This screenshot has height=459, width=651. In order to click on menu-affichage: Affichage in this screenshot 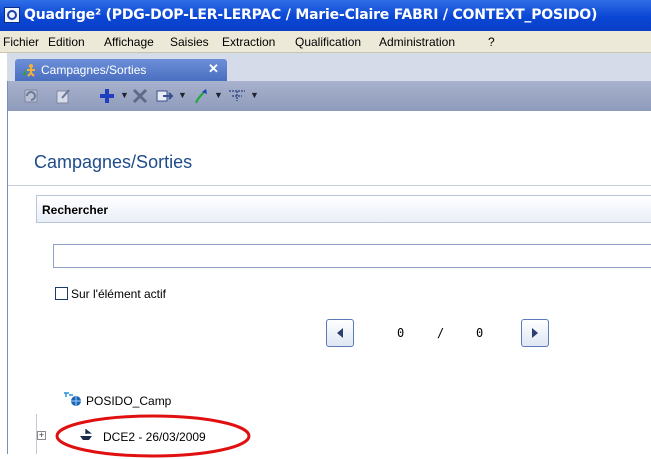, I will do `click(129, 42)`.